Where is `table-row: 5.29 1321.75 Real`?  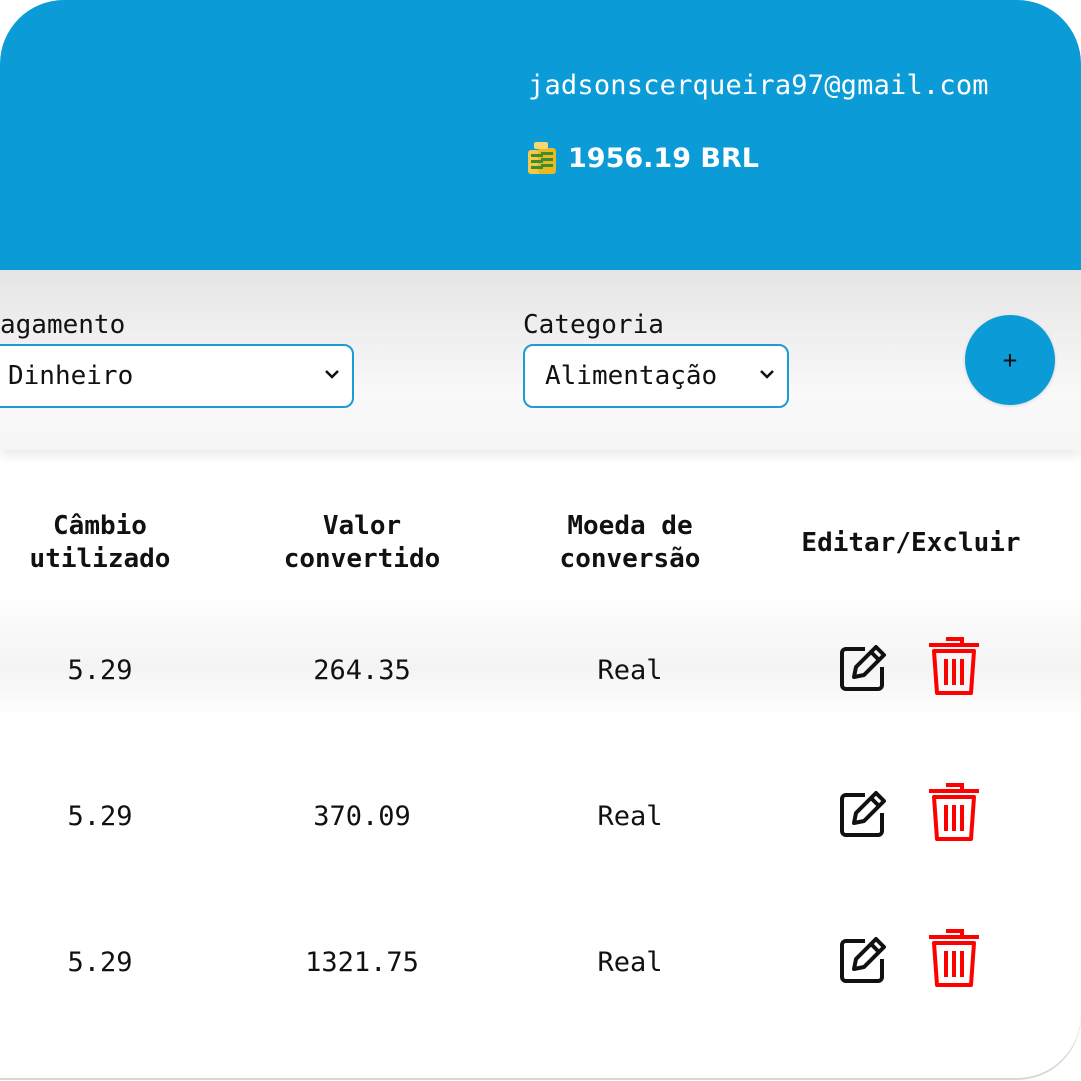 table-row: 5.29 1321.75 Real is located at coordinates (540, 960).